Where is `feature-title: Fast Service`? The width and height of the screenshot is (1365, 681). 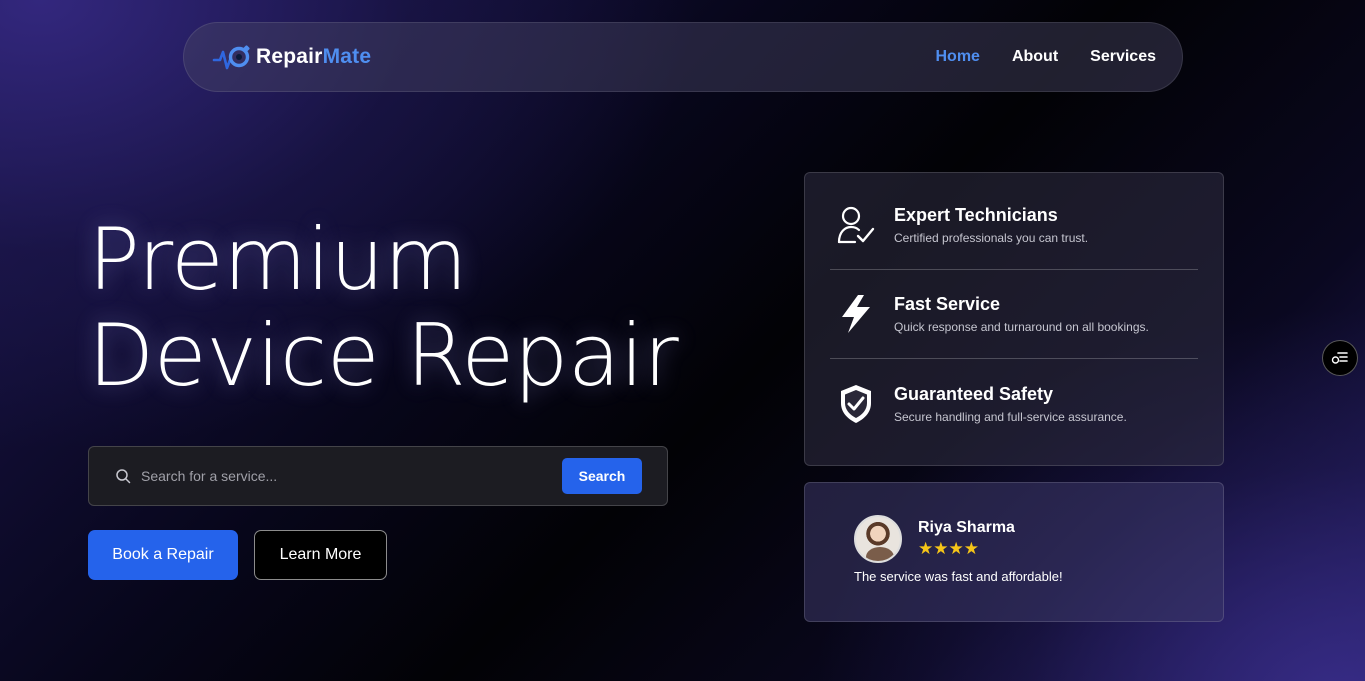
feature-title: Fast Service is located at coordinates (947, 304).